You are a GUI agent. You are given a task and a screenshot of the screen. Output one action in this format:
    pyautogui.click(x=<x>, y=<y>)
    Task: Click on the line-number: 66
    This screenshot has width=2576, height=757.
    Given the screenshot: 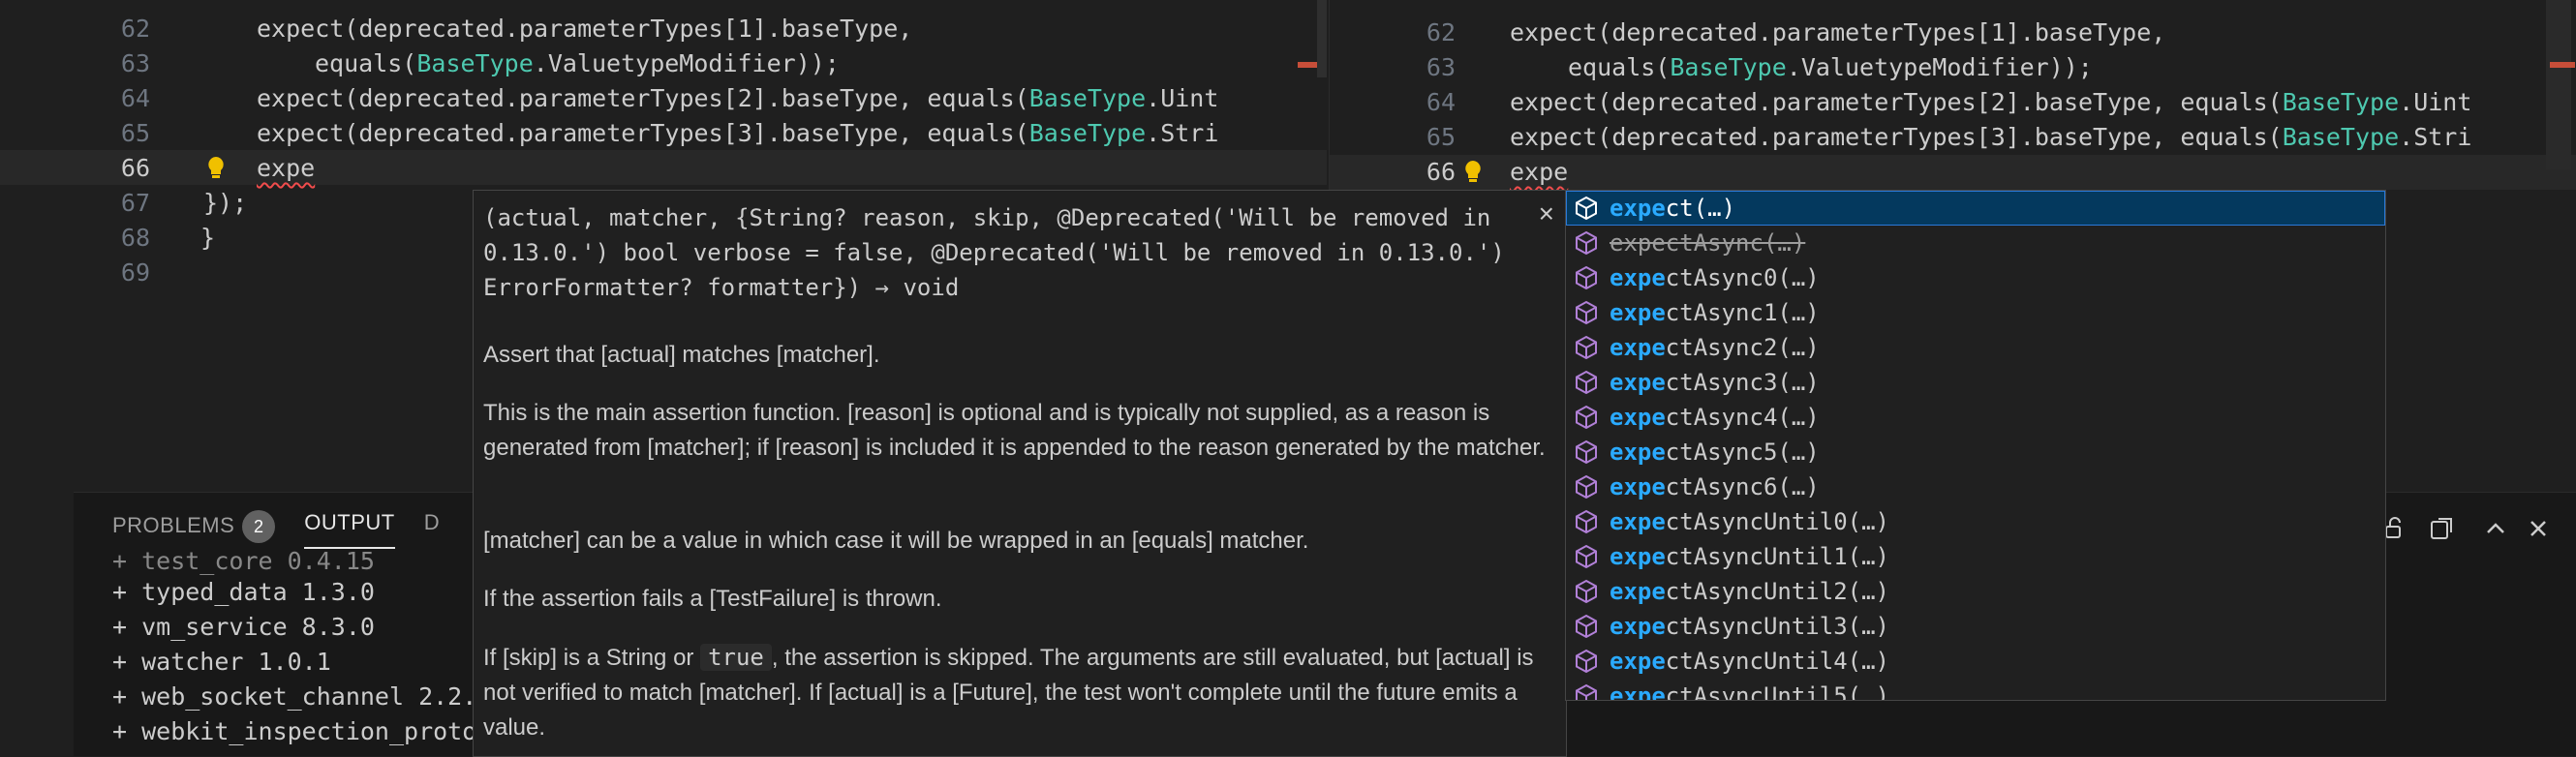 What is the action you would take?
    pyautogui.click(x=1441, y=172)
    